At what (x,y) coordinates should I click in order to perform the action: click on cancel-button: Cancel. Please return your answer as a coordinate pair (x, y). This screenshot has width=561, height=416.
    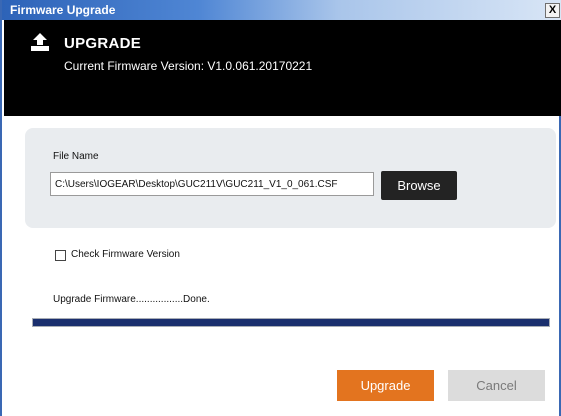
    Looking at the image, I should click on (496, 385).